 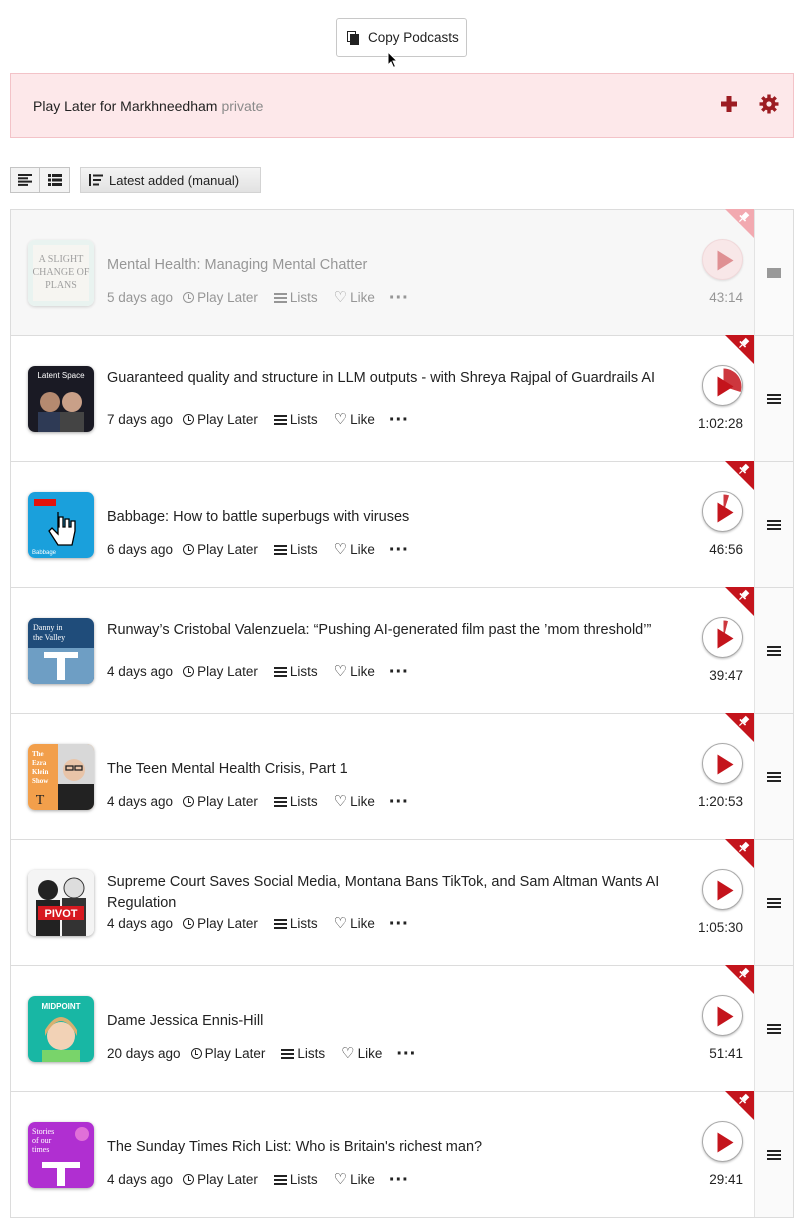 I want to click on added-date: 6 days ago, so click(x=140, y=549).